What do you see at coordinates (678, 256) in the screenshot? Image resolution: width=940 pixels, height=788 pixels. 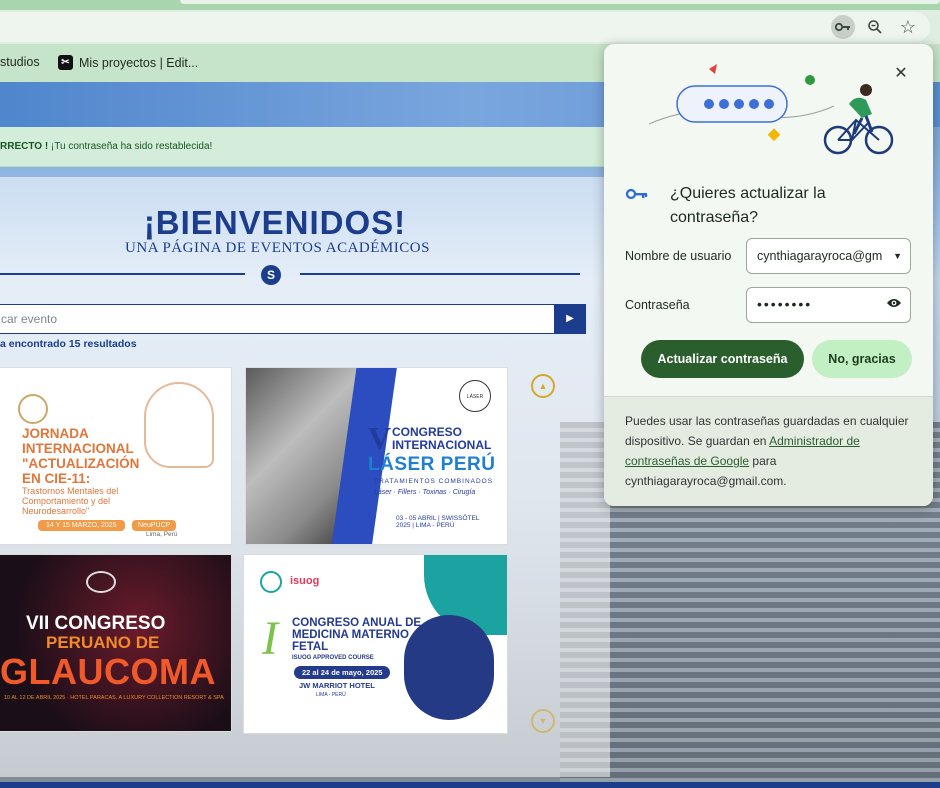 I see `username-label: Nombre de usuario` at bounding box center [678, 256].